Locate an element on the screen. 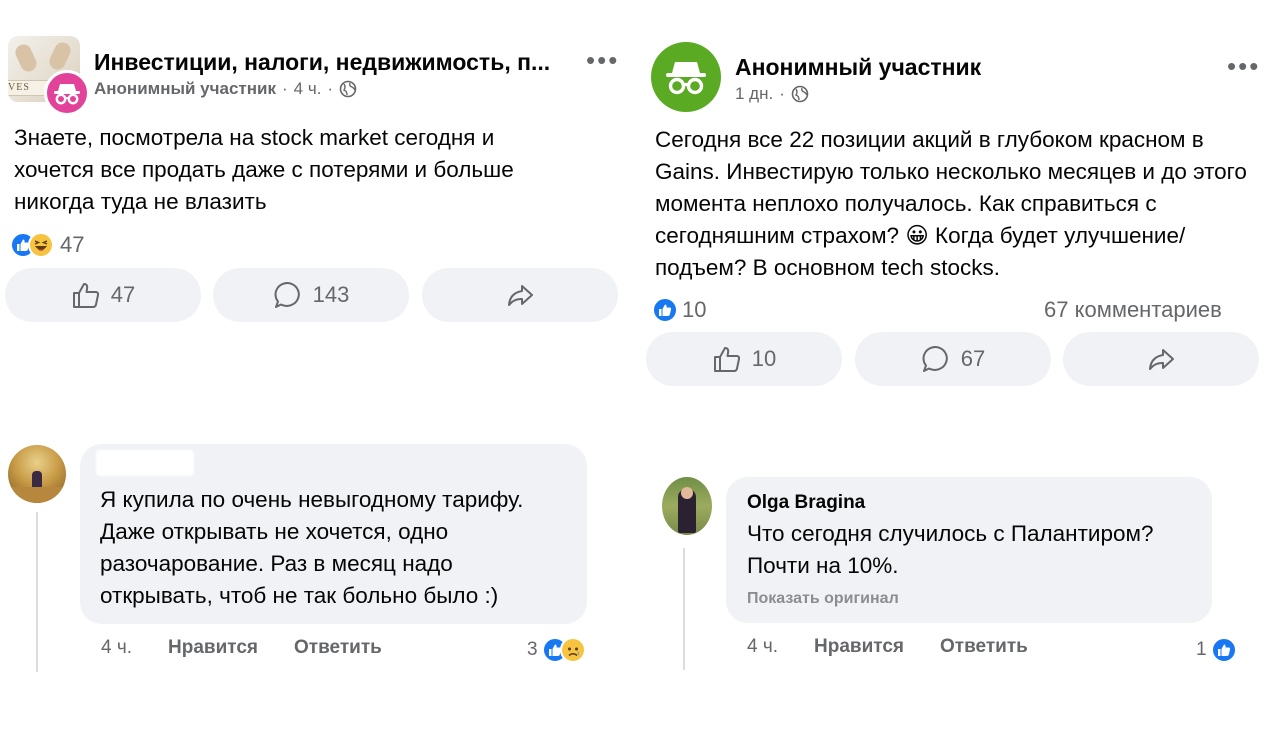  reaction-count: 47 is located at coordinates (72, 244).